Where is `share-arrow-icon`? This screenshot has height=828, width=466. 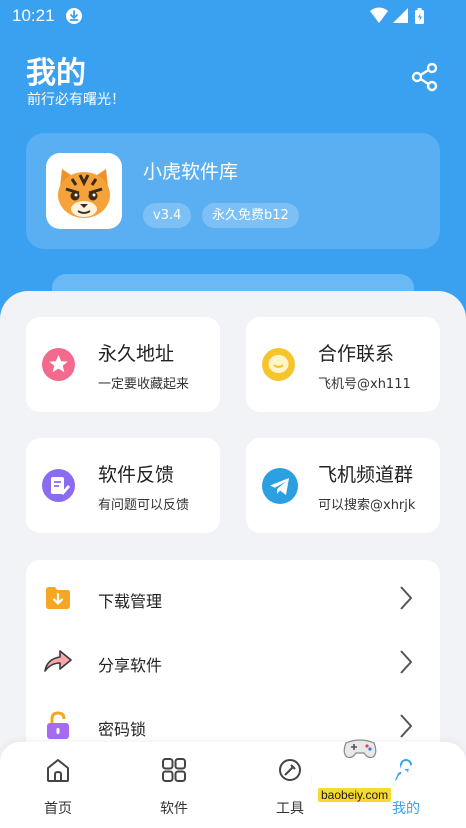
share-arrow-icon is located at coordinates (58, 661).